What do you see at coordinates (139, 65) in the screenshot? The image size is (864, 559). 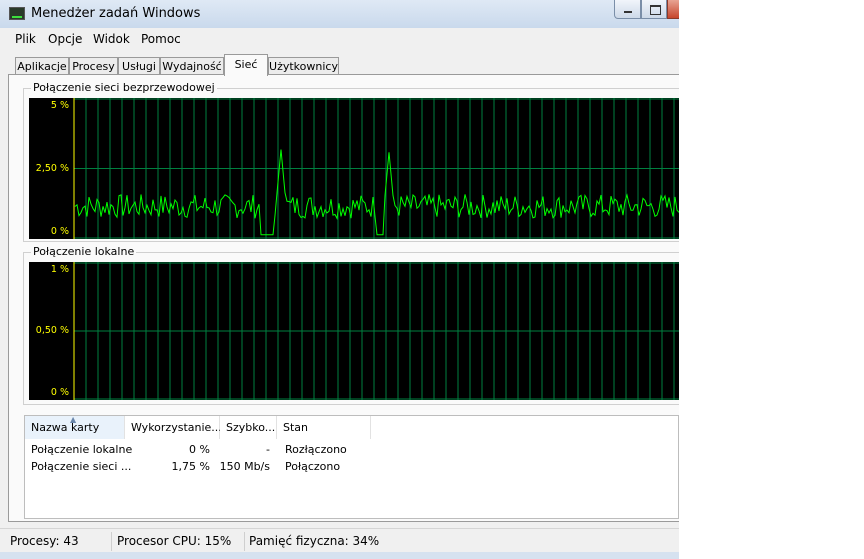 I see `tab-uslugi: Usługi` at bounding box center [139, 65].